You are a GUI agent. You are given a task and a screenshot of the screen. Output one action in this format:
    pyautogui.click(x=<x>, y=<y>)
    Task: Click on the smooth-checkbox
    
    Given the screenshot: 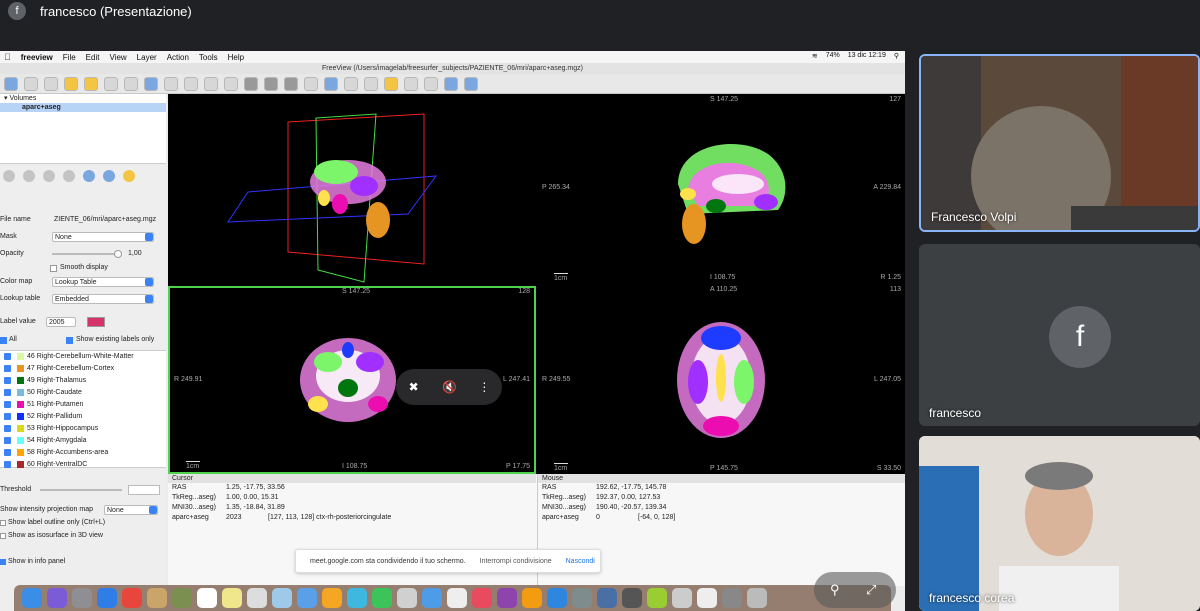 What is the action you would take?
    pyautogui.click(x=53, y=268)
    